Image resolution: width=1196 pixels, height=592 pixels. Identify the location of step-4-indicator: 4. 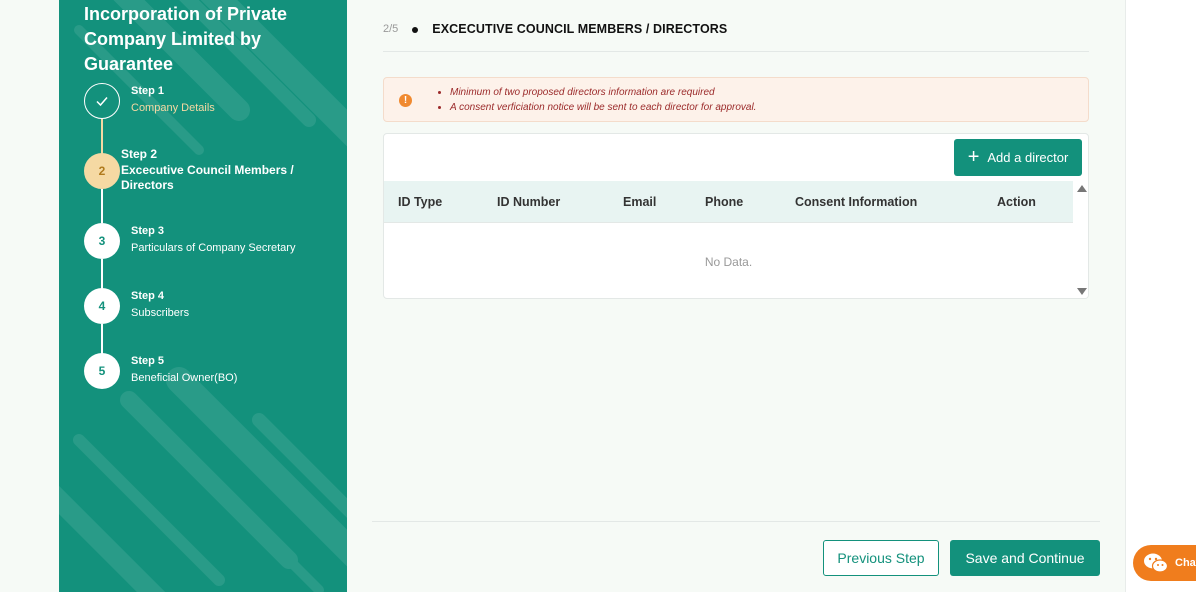
(102, 306).